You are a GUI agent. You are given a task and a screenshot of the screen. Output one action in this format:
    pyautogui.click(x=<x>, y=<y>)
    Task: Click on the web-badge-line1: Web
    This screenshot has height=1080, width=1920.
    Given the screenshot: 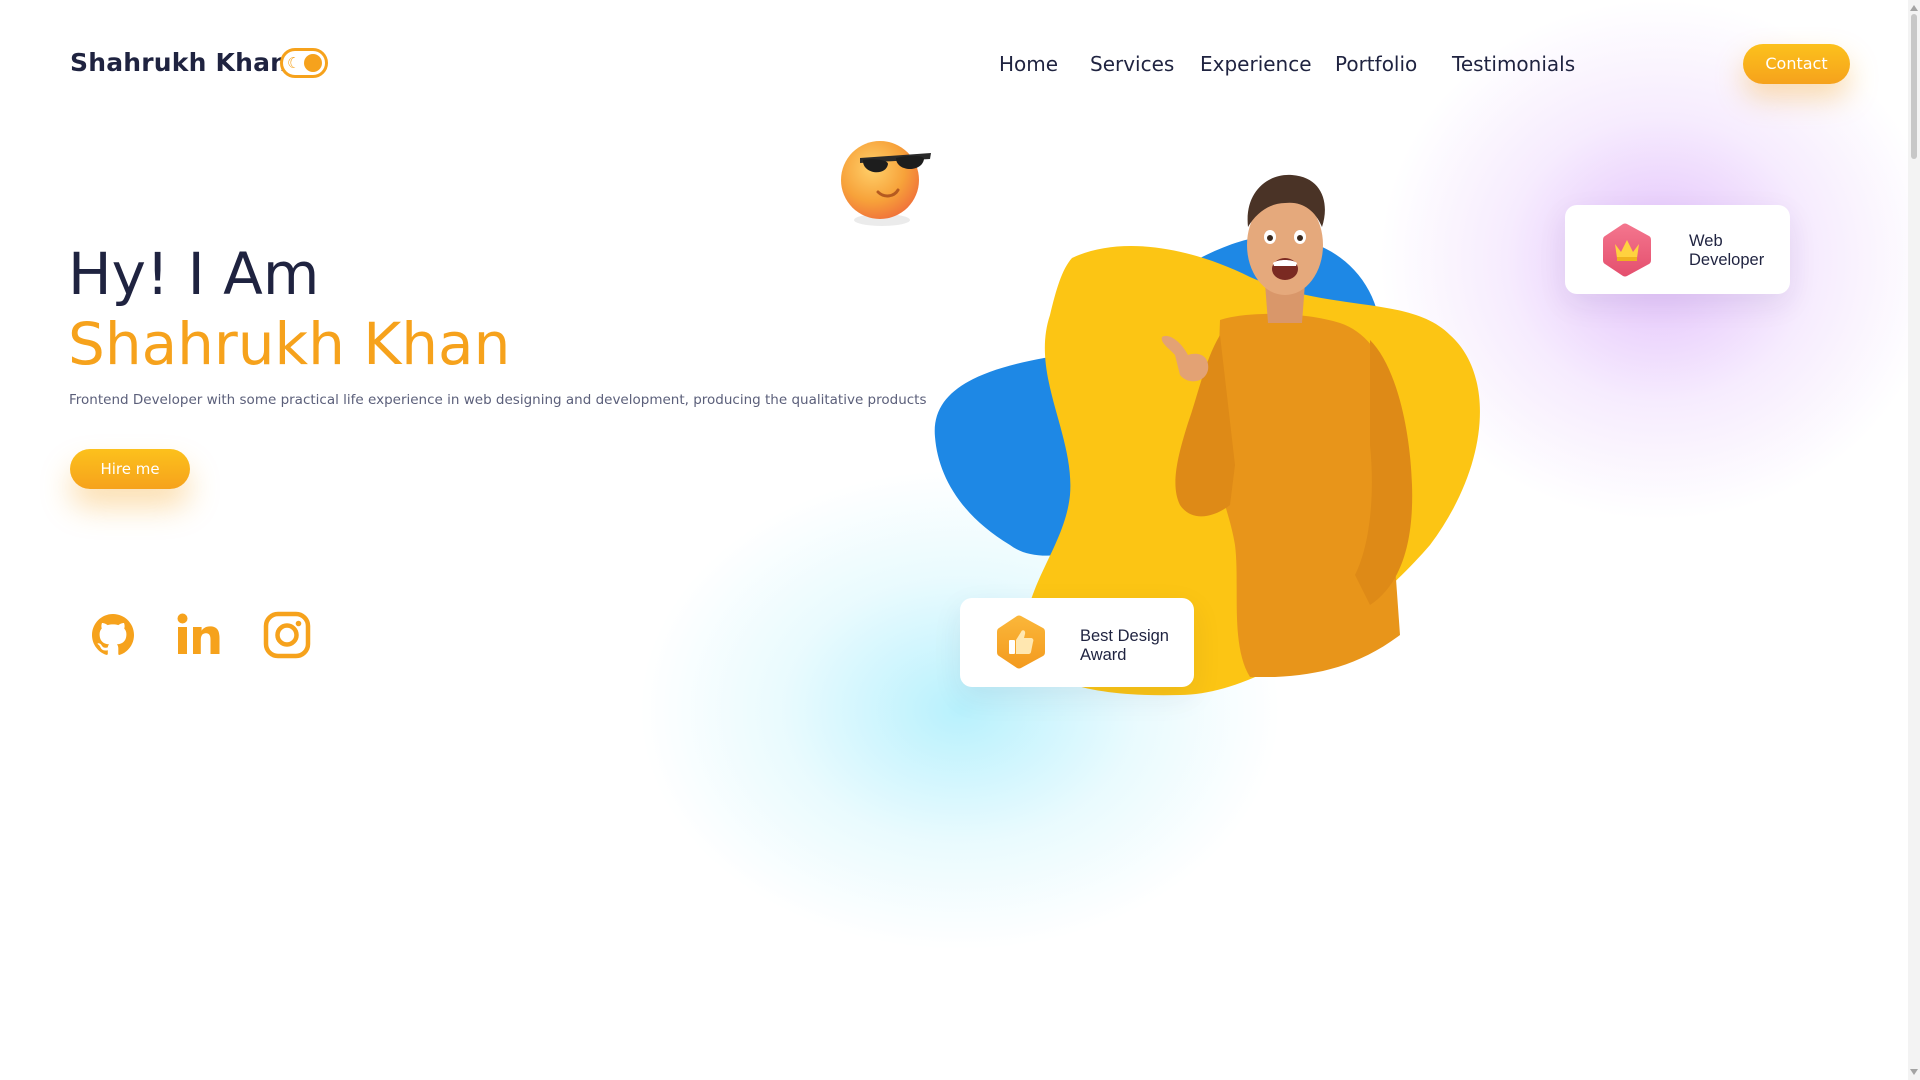 What is the action you would take?
    pyautogui.click(x=1706, y=241)
    